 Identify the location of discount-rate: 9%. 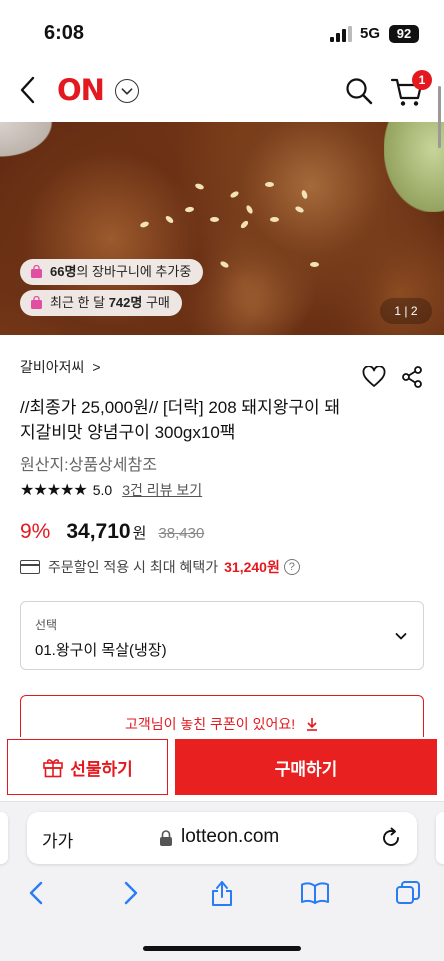
(35, 531).